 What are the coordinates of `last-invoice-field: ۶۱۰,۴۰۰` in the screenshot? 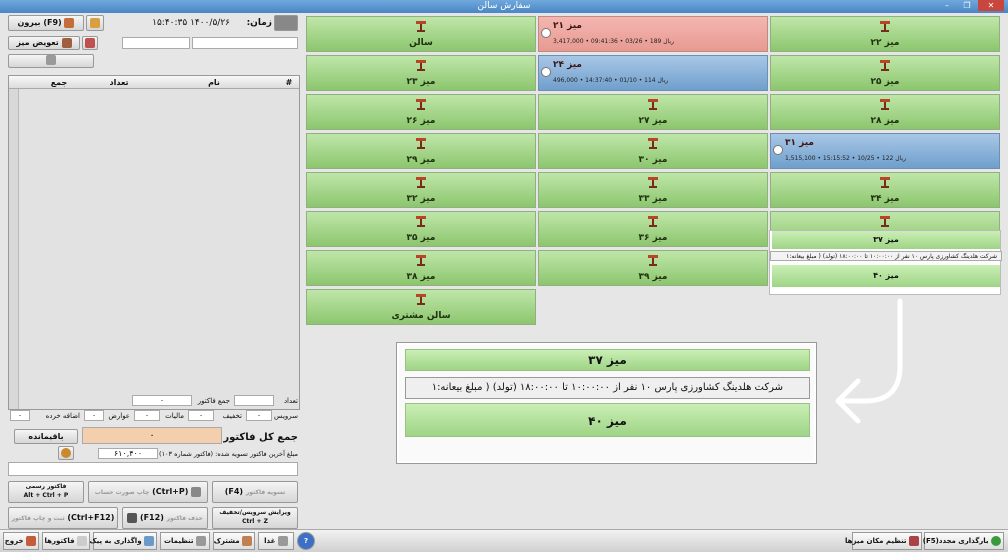 It's located at (128, 453).